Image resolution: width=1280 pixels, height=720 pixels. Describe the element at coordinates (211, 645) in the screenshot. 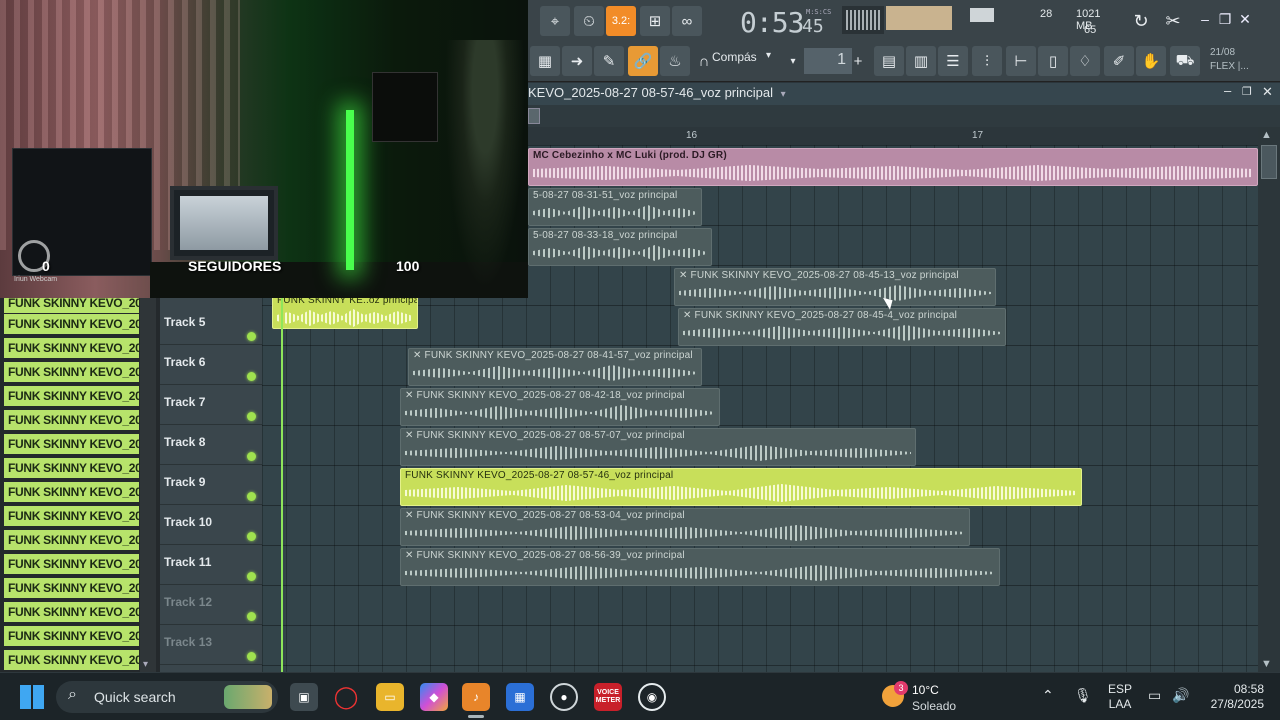

I see `track-header: Track 13` at that location.